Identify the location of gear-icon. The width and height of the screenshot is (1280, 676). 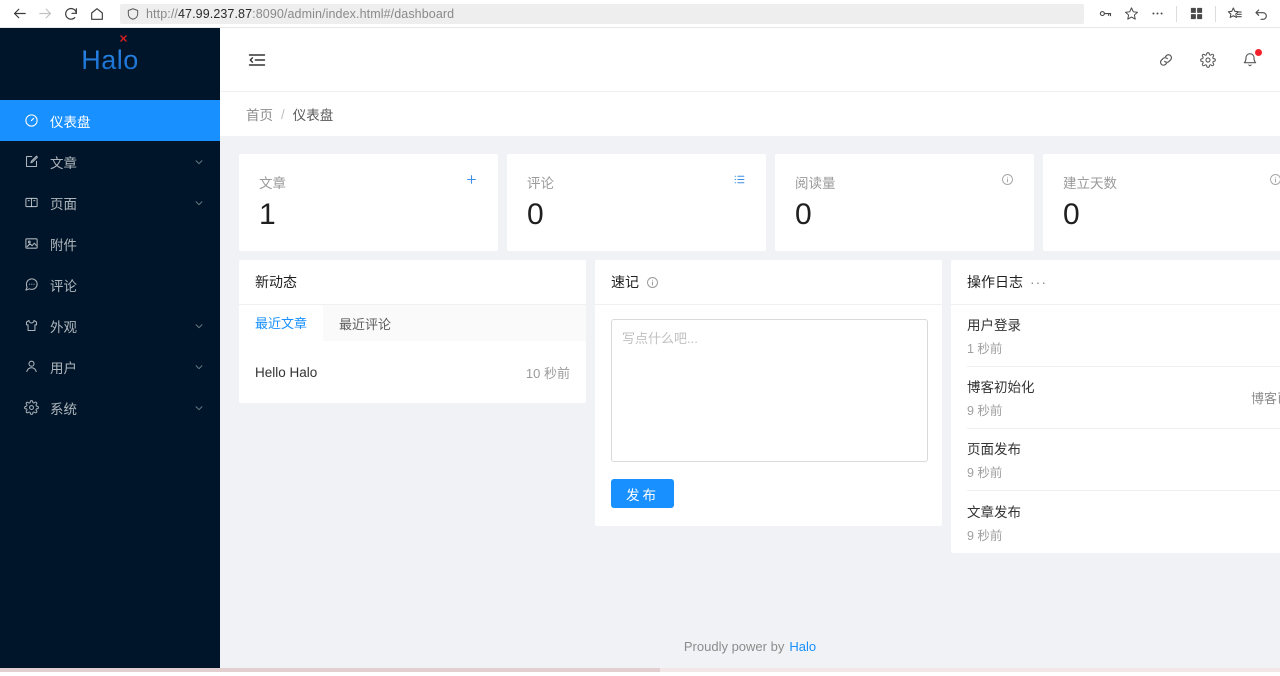
(1208, 60).